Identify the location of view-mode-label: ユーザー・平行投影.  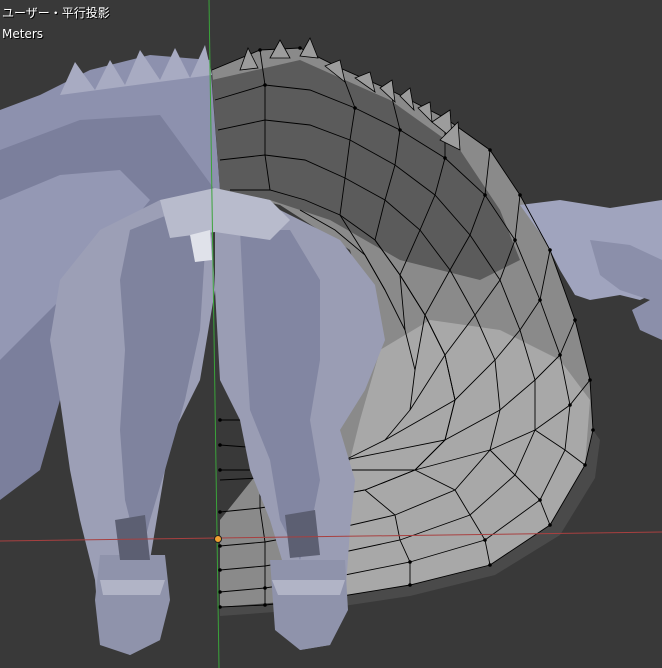
(56, 13).